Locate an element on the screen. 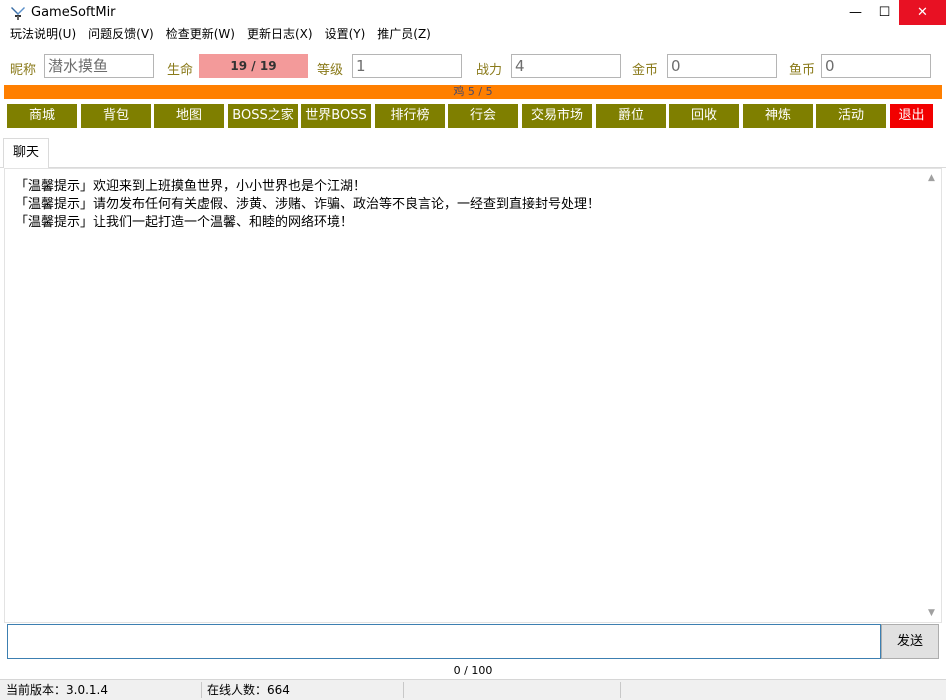 The width and height of the screenshot is (946, 700). ranking-button: 排行榜 is located at coordinates (410, 116).